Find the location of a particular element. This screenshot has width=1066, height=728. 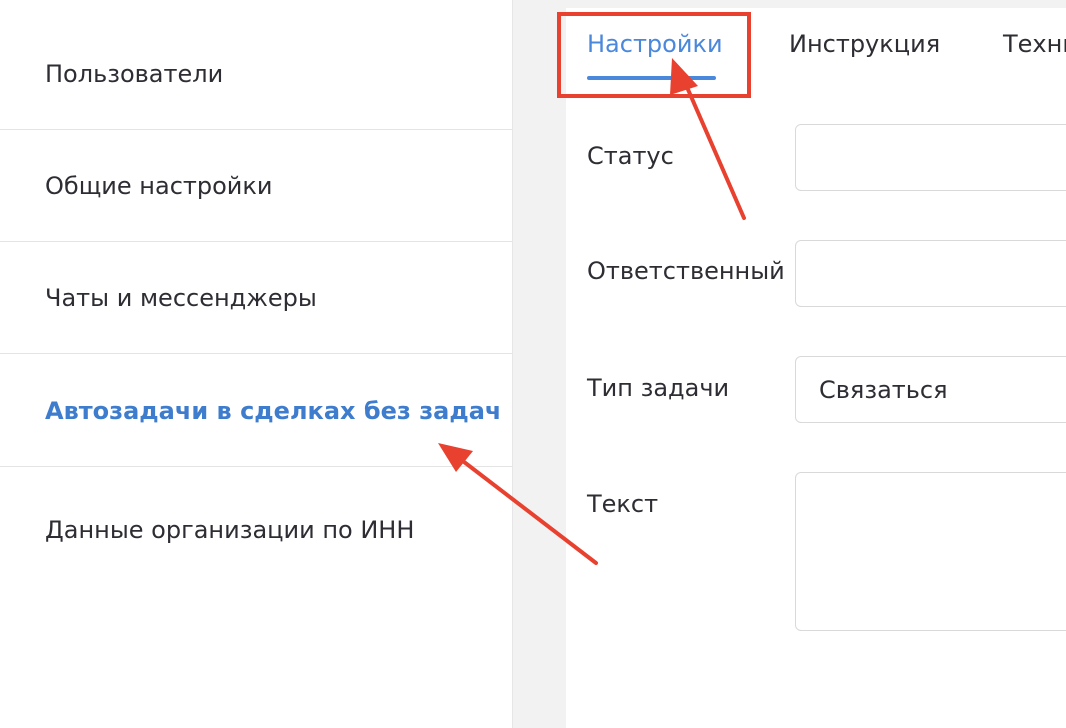

sidebar-item-label: Данные организации по ИНН is located at coordinates (230, 530).